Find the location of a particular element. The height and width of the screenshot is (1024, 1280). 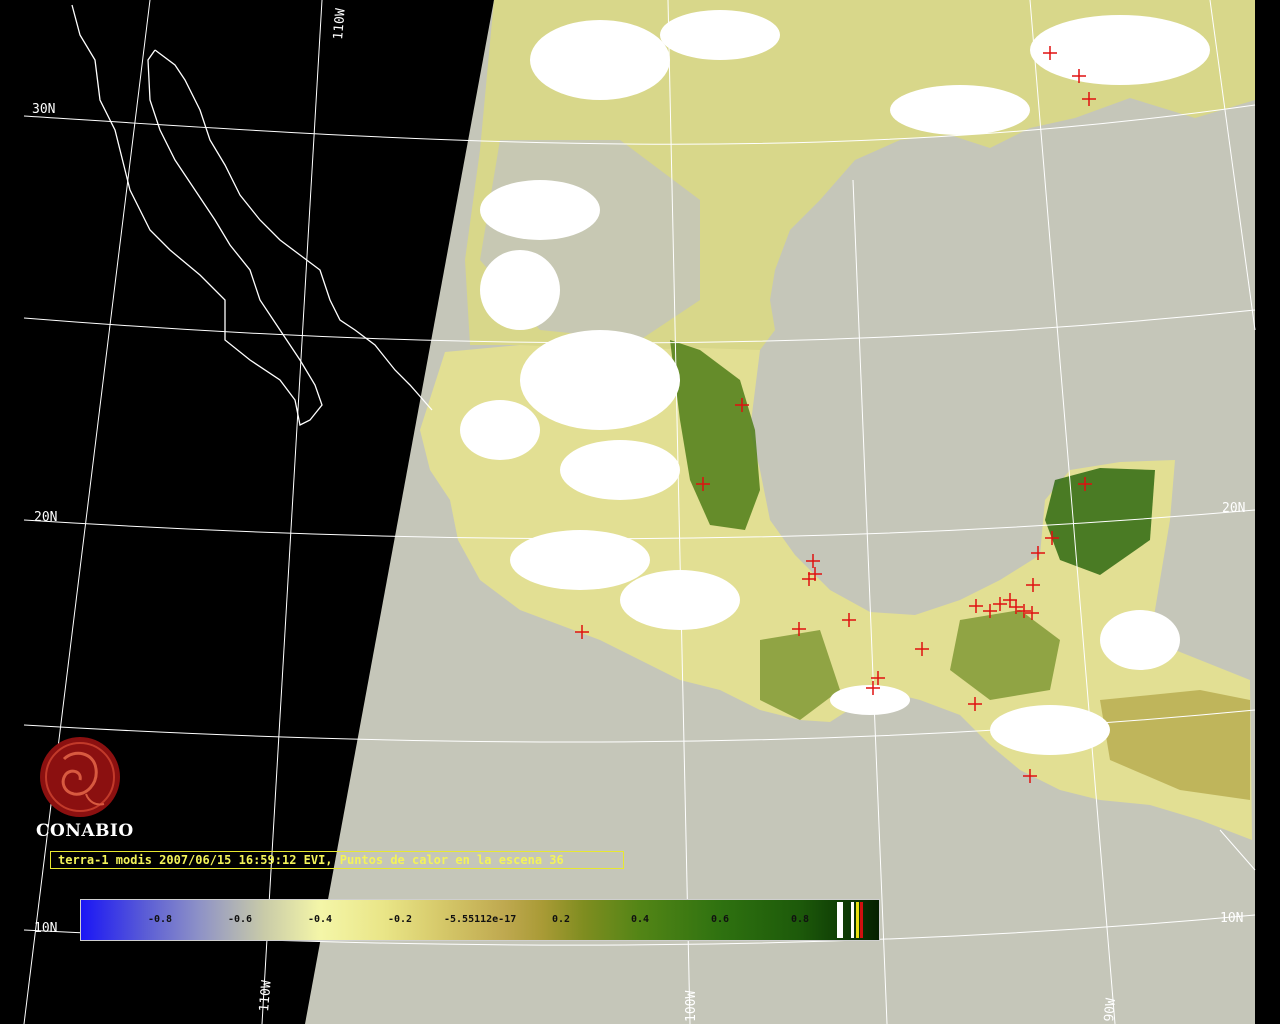

grid-label-10n-left: 10N is located at coordinates (45, 928).